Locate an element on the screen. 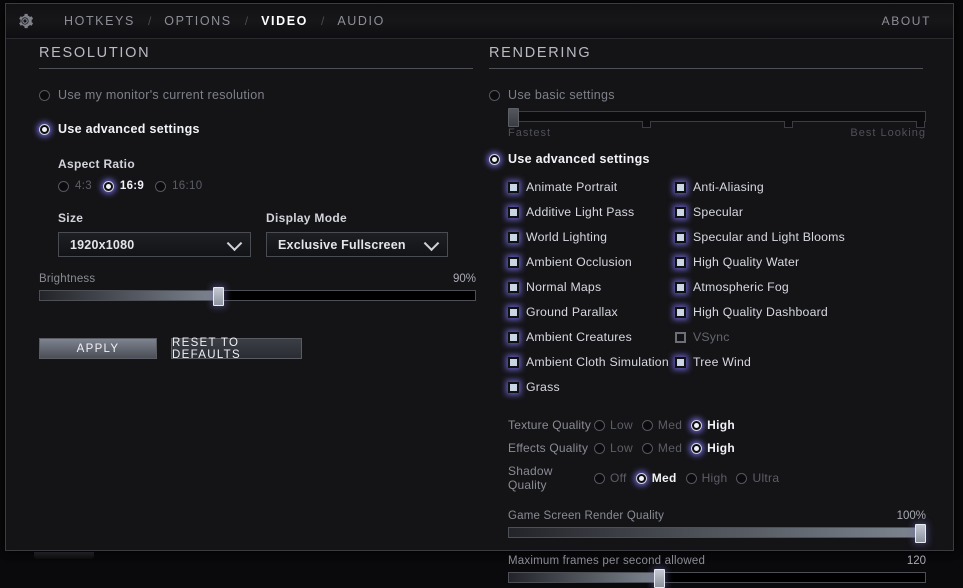  label-vsync: VSync is located at coordinates (711, 337).